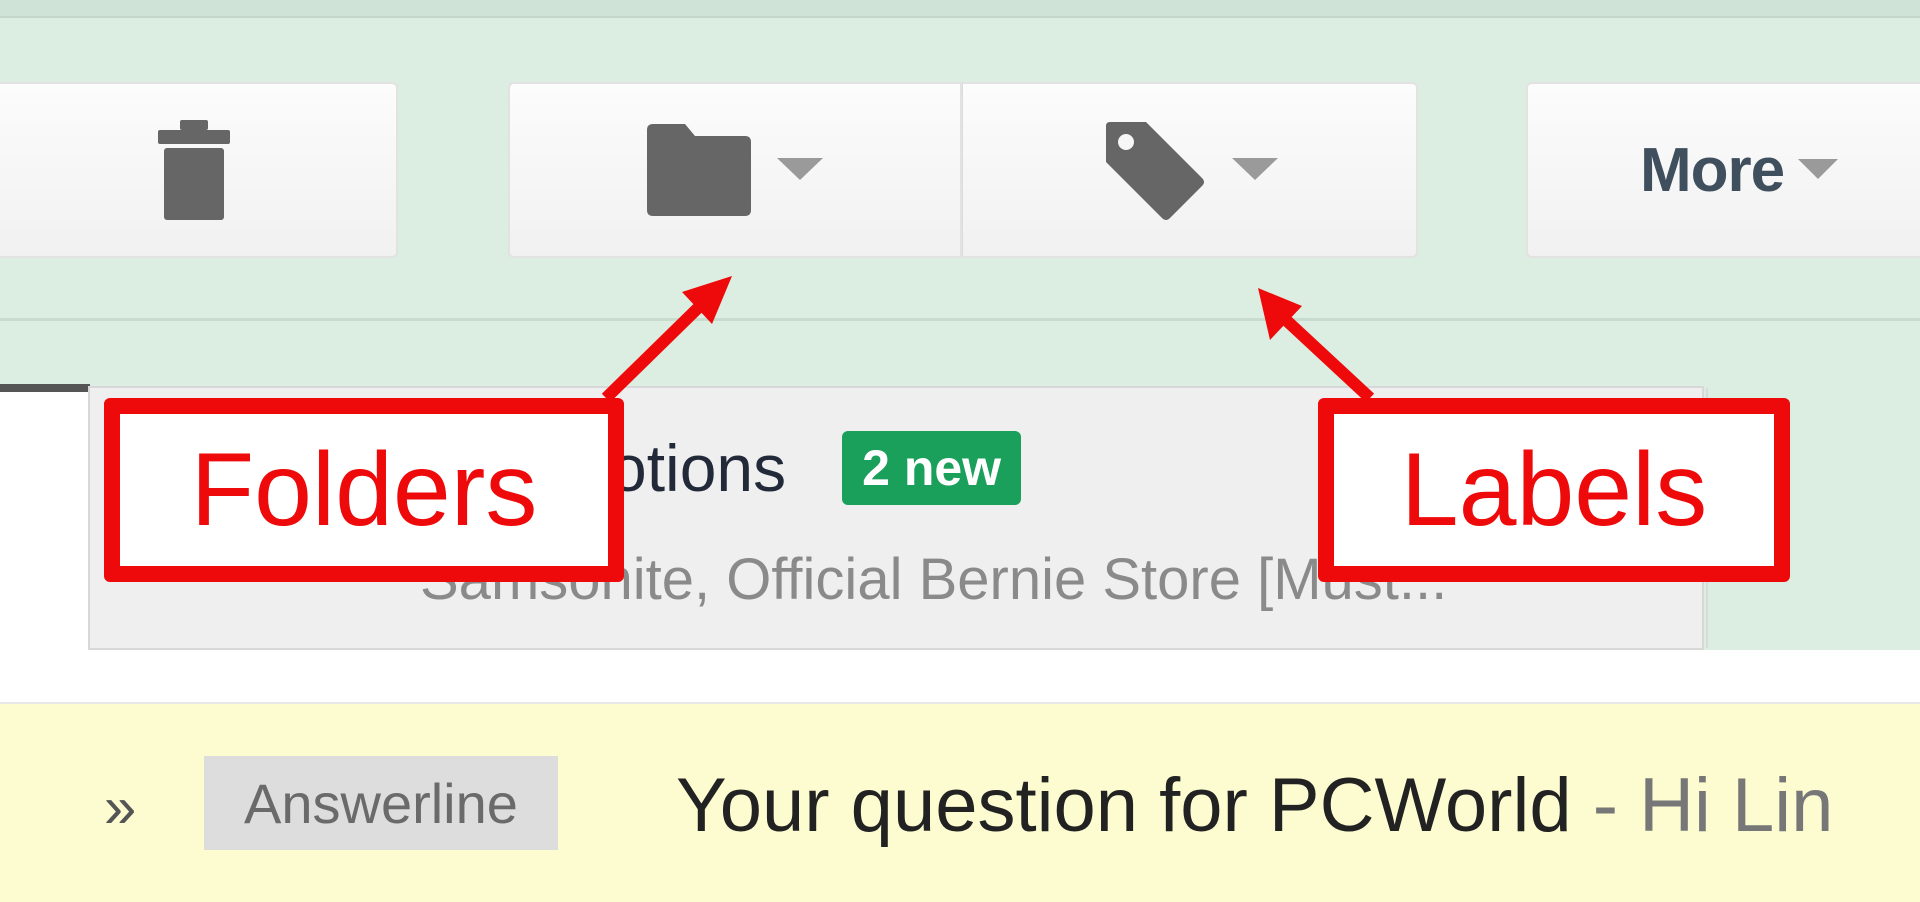 The image size is (1920, 902). Describe the element at coordinates (960, 319) in the screenshot. I see `toolbar-divider` at that location.